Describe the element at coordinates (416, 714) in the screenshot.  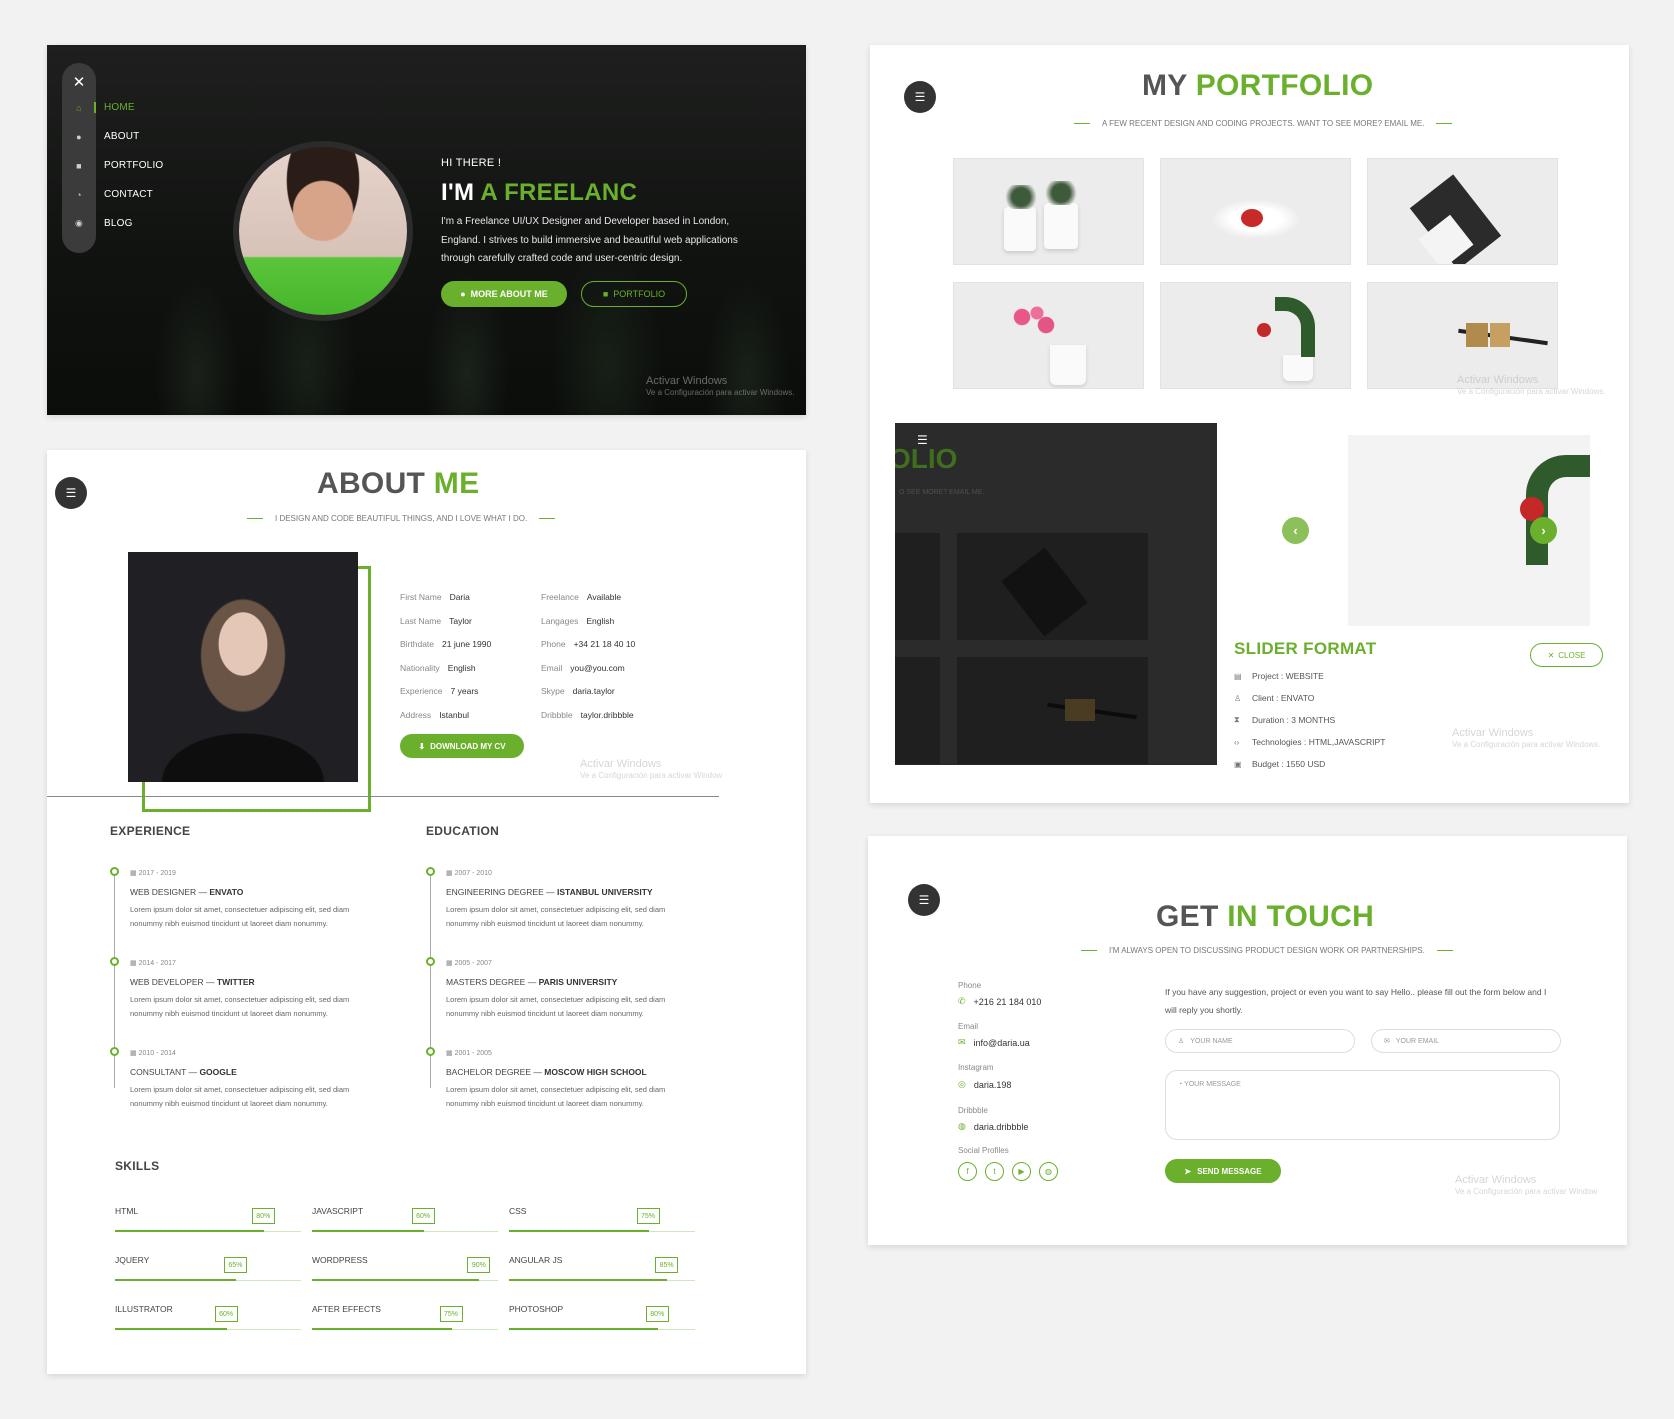
I see `info-key: Address` at that location.